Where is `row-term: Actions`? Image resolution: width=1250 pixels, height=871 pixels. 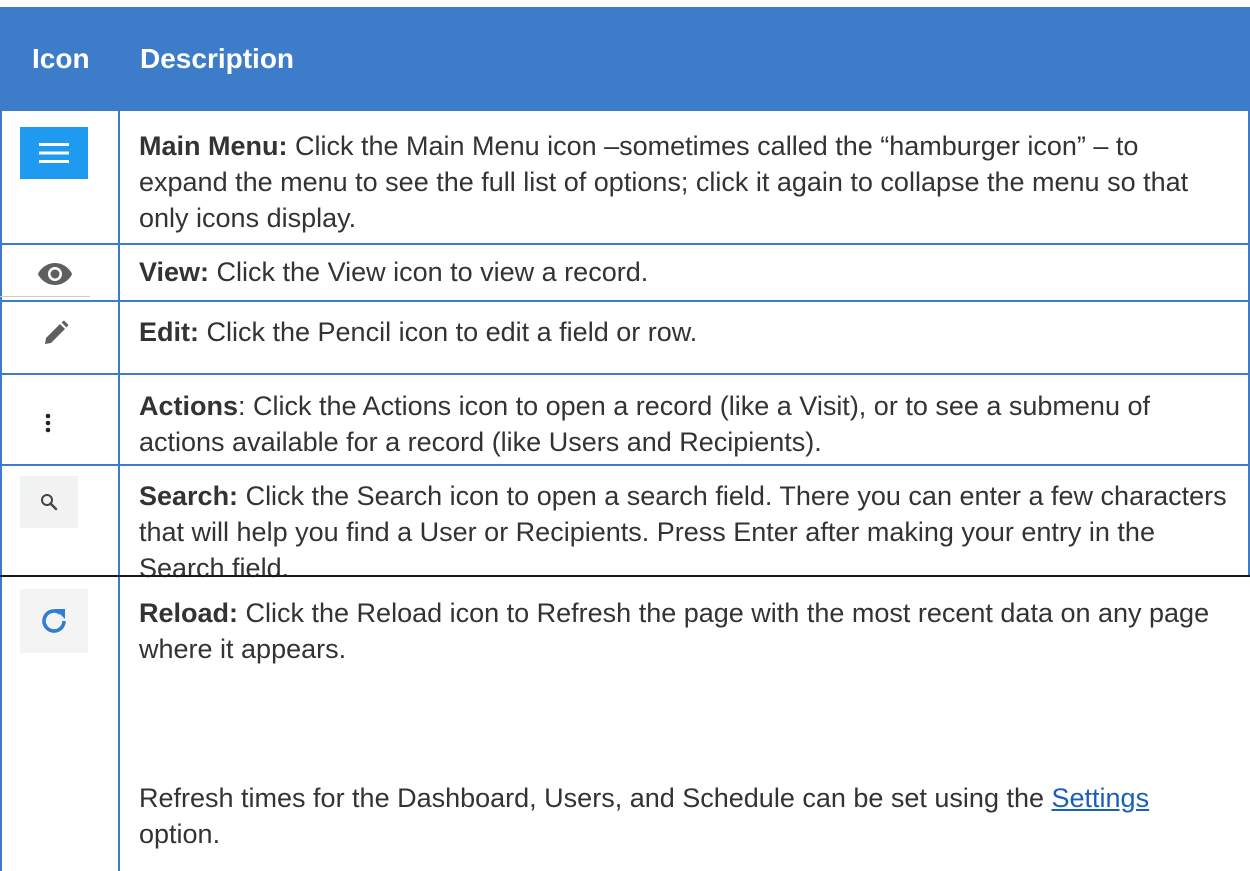
row-term: Actions is located at coordinates (189, 406).